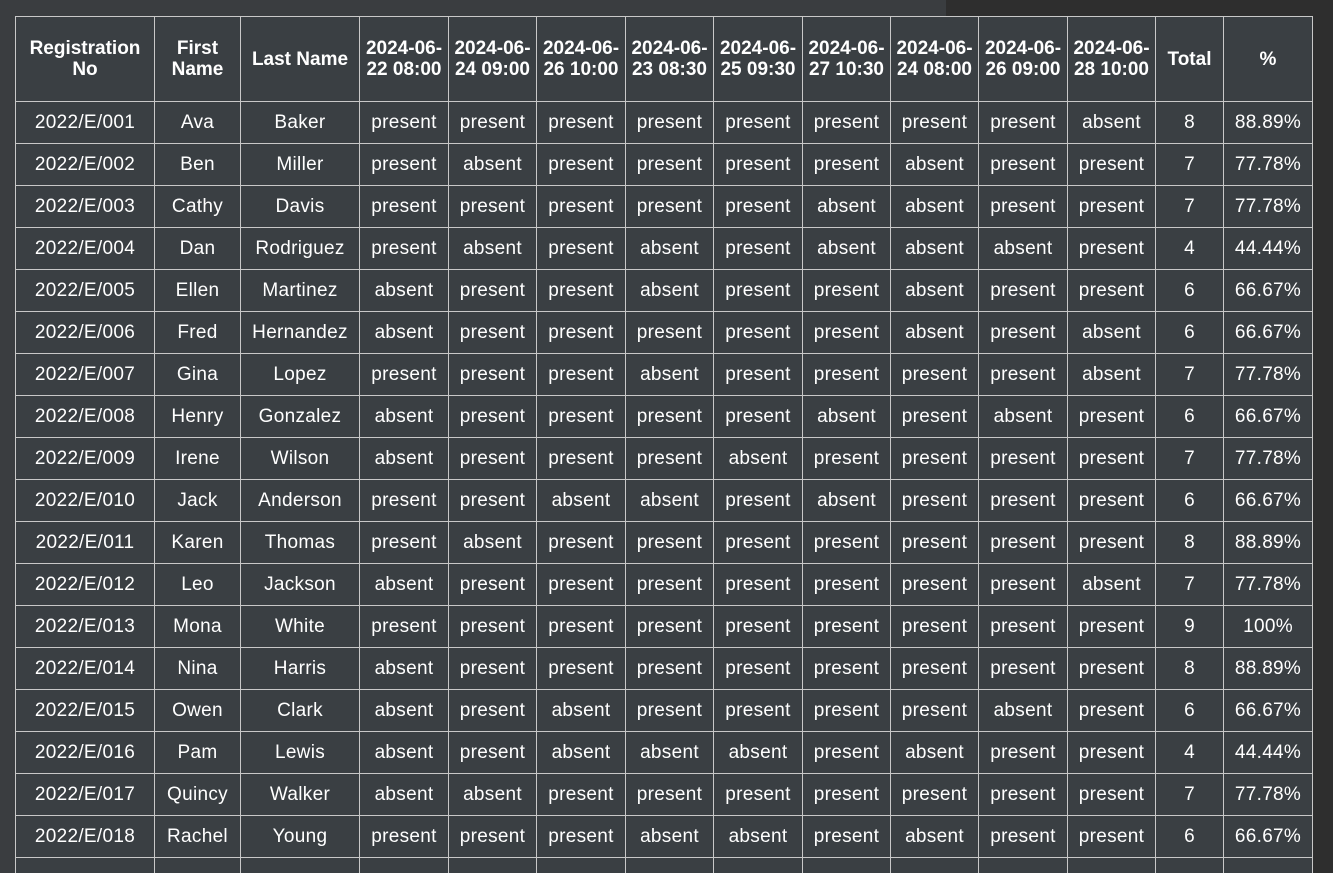 The image size is (1333, 873). What do you see at coordinates (1189, 752) in the screenshot?
I see `total-cell: 4` at bounding box center [1189, 752].